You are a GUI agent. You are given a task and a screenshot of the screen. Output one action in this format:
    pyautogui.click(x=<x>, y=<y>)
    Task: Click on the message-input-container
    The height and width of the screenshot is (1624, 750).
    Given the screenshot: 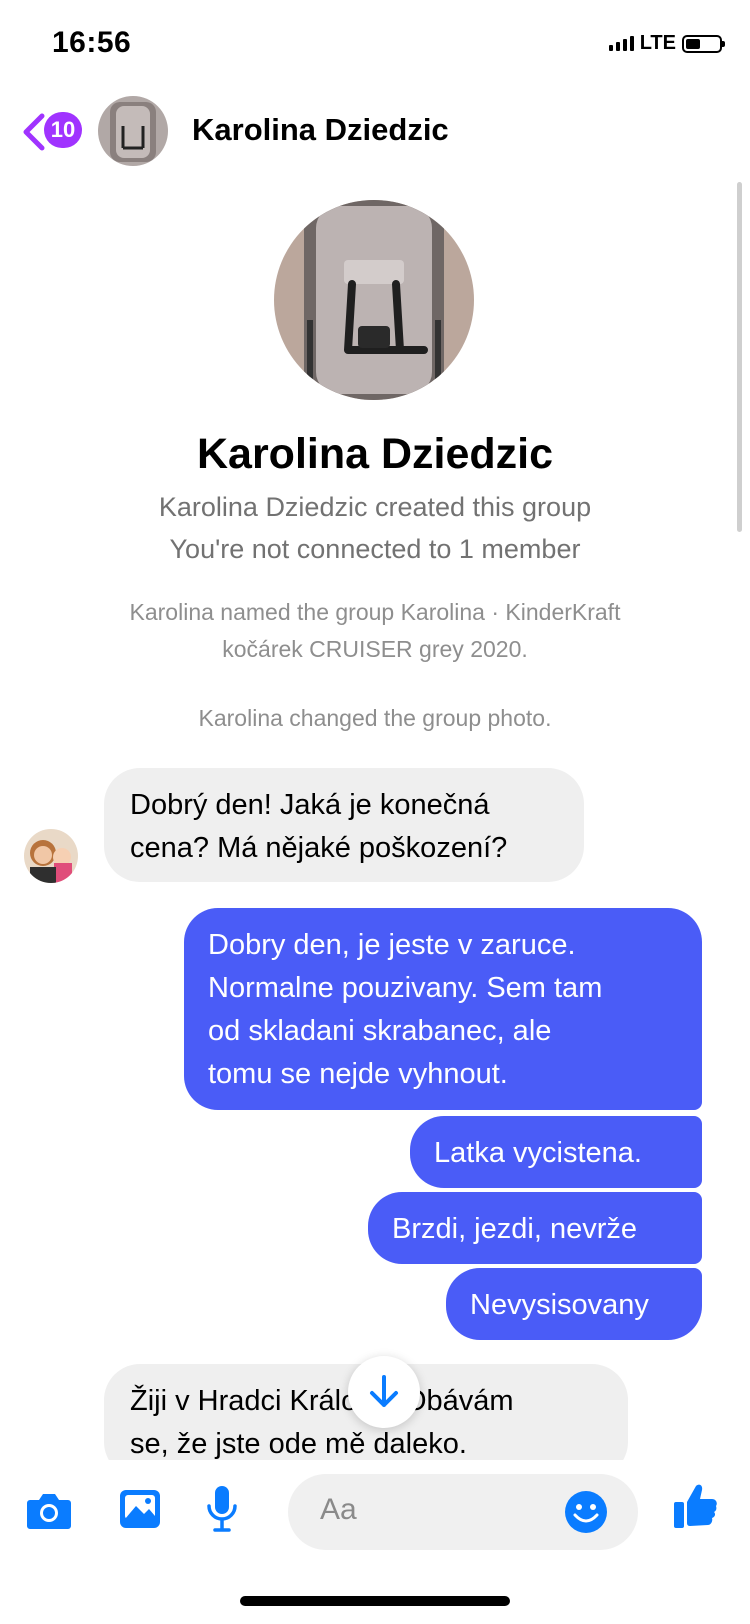 What is the action you would take?
    pyautogui.click(x=463, y=1512)
    